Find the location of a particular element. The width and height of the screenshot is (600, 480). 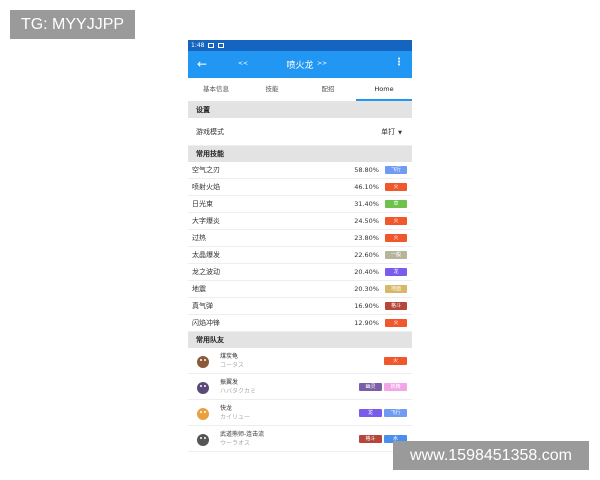

move-name: 空气之刃 is located at coordinates (206, 170).